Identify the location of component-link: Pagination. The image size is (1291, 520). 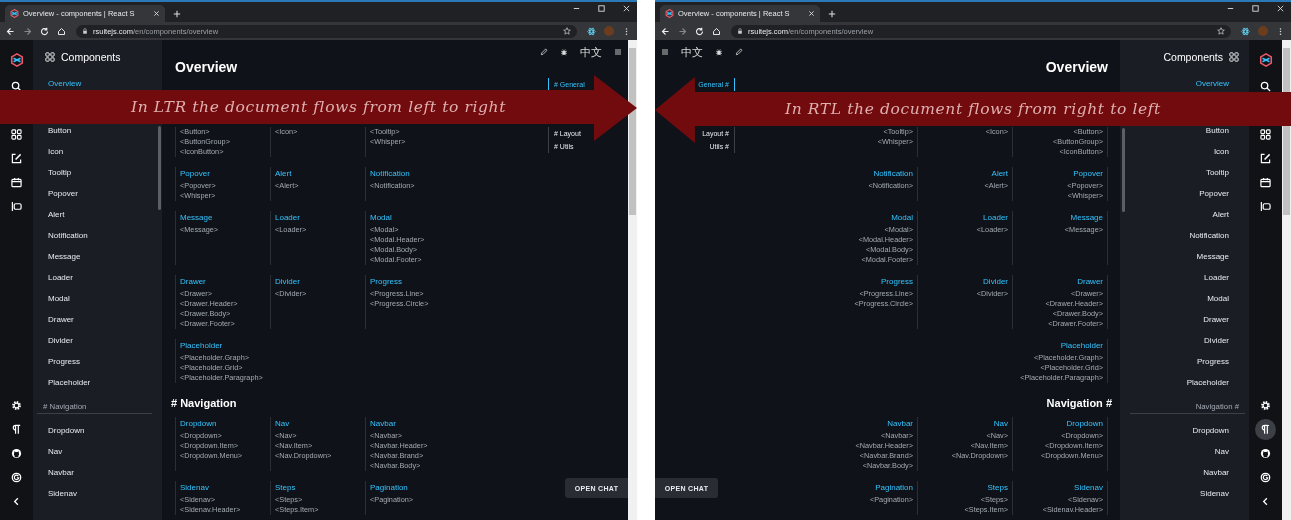
(894, 488).